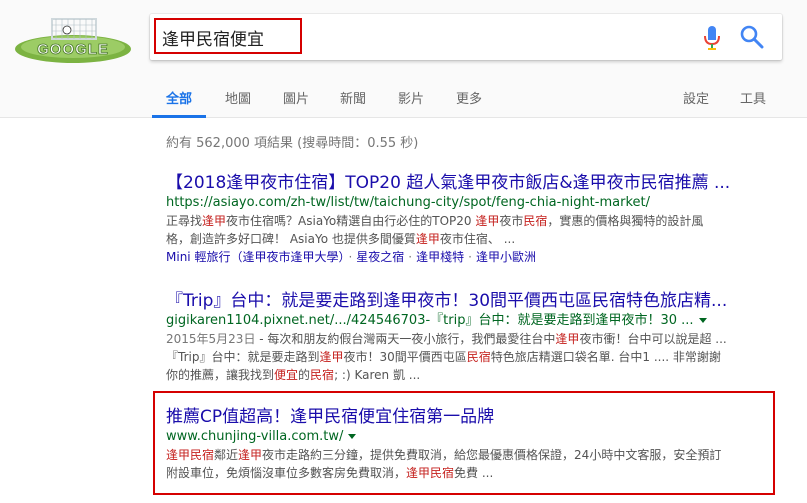 The image size is (807, 503). I want to click on sitelink: 逢甲小歐洲, so click(506, 257).